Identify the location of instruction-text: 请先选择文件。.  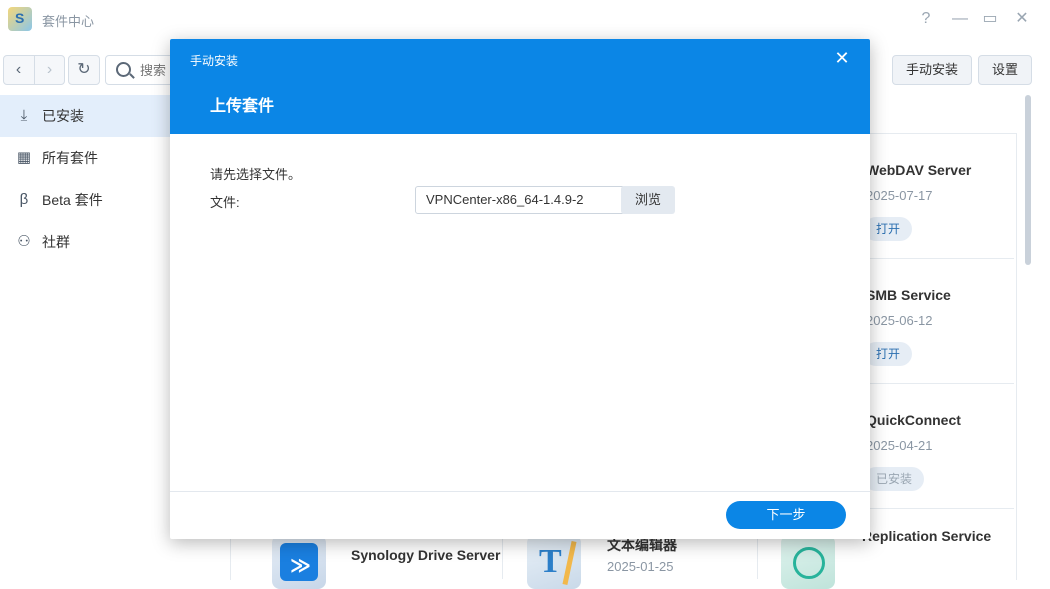
(256, 174).